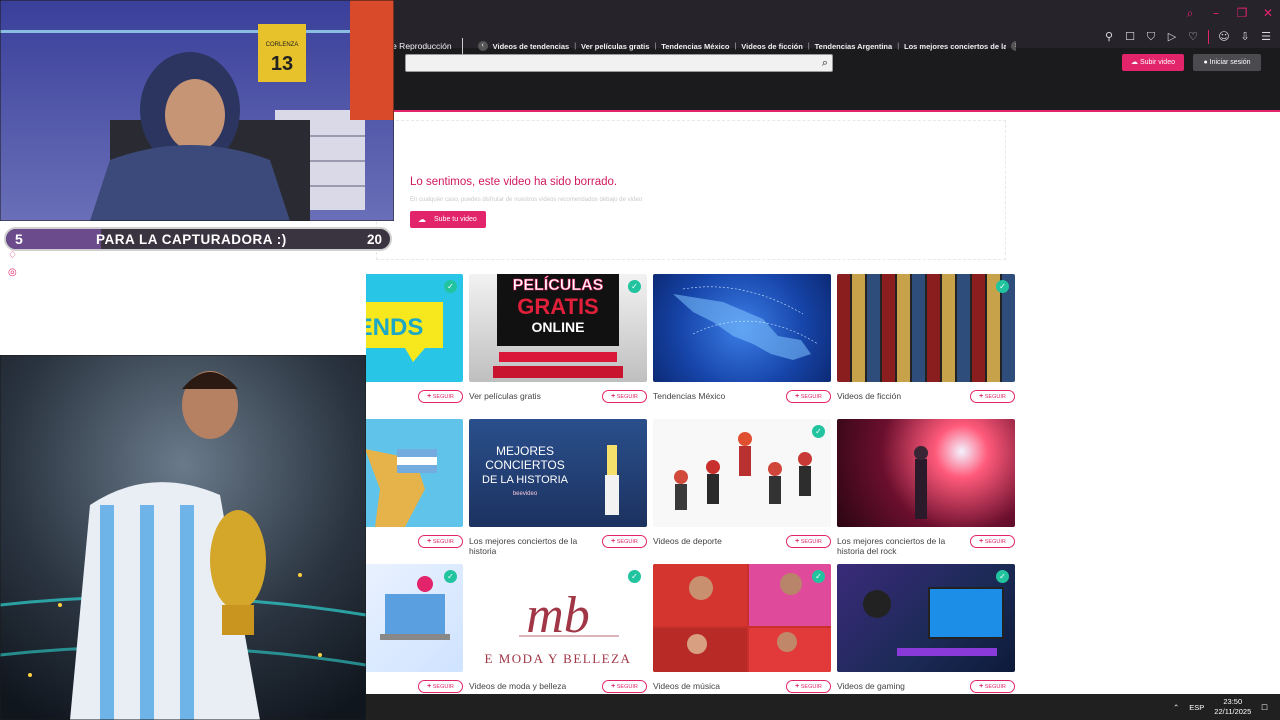 This screenshot has height=720, width=1280. Describe the element at coordinates (746, 323) in the screenshot. I see `mexico-map-art` at that location.